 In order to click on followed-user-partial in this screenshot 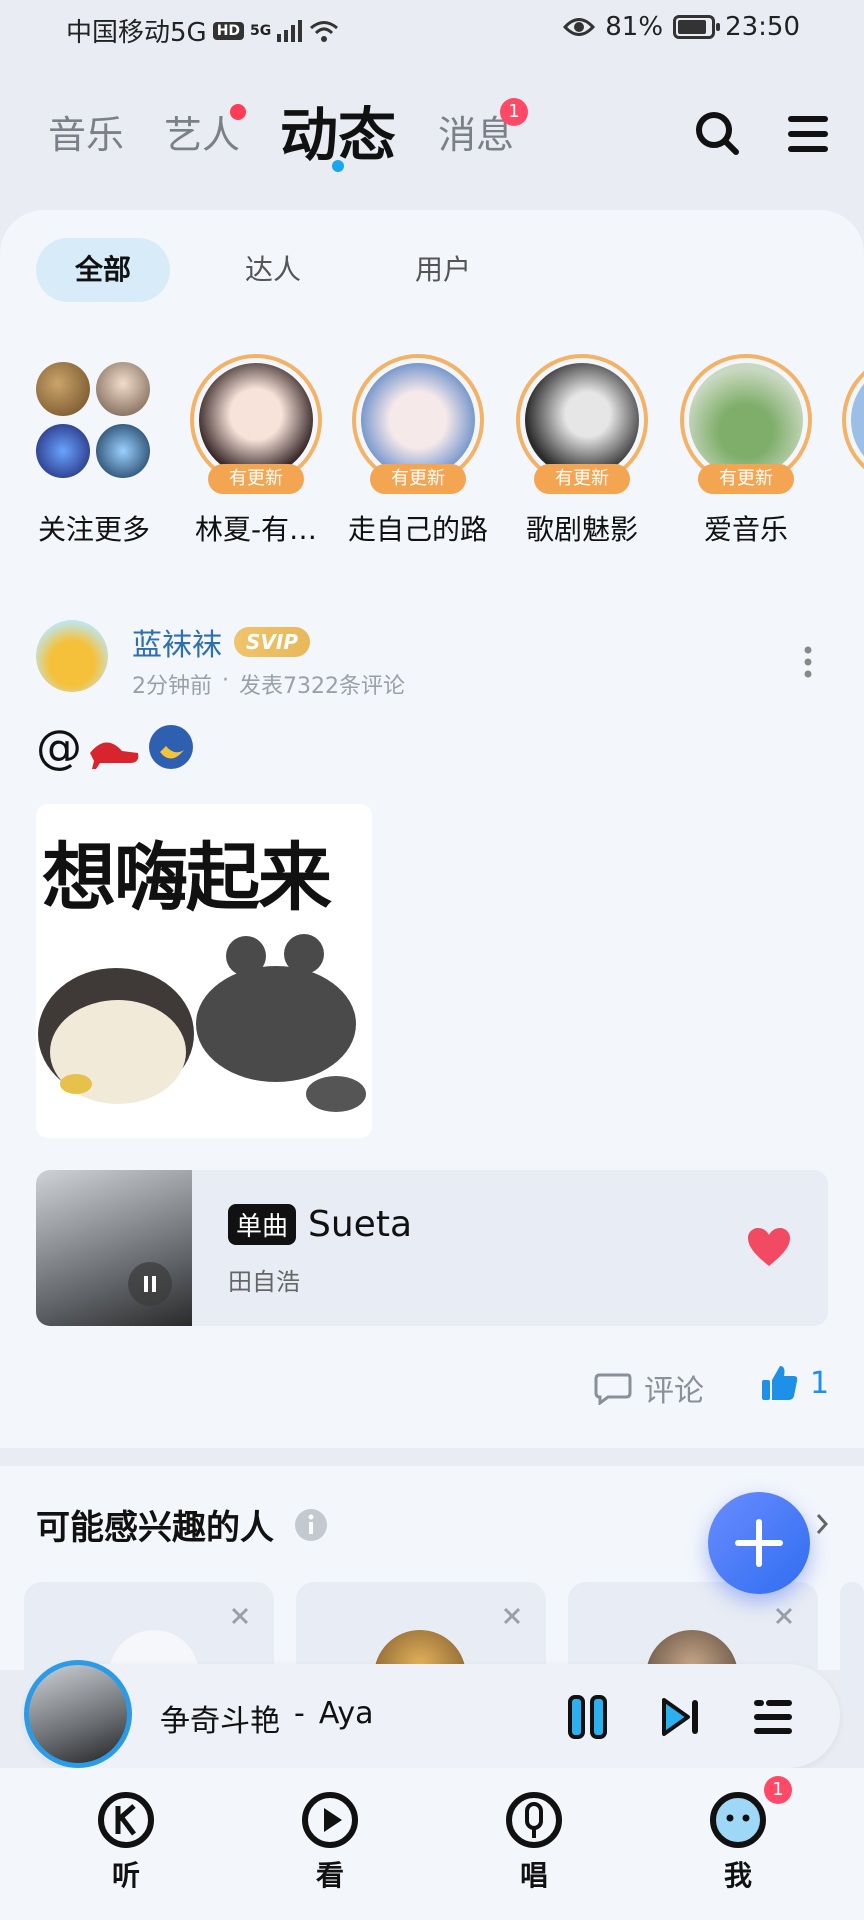, I will do `click(853, 420)`.